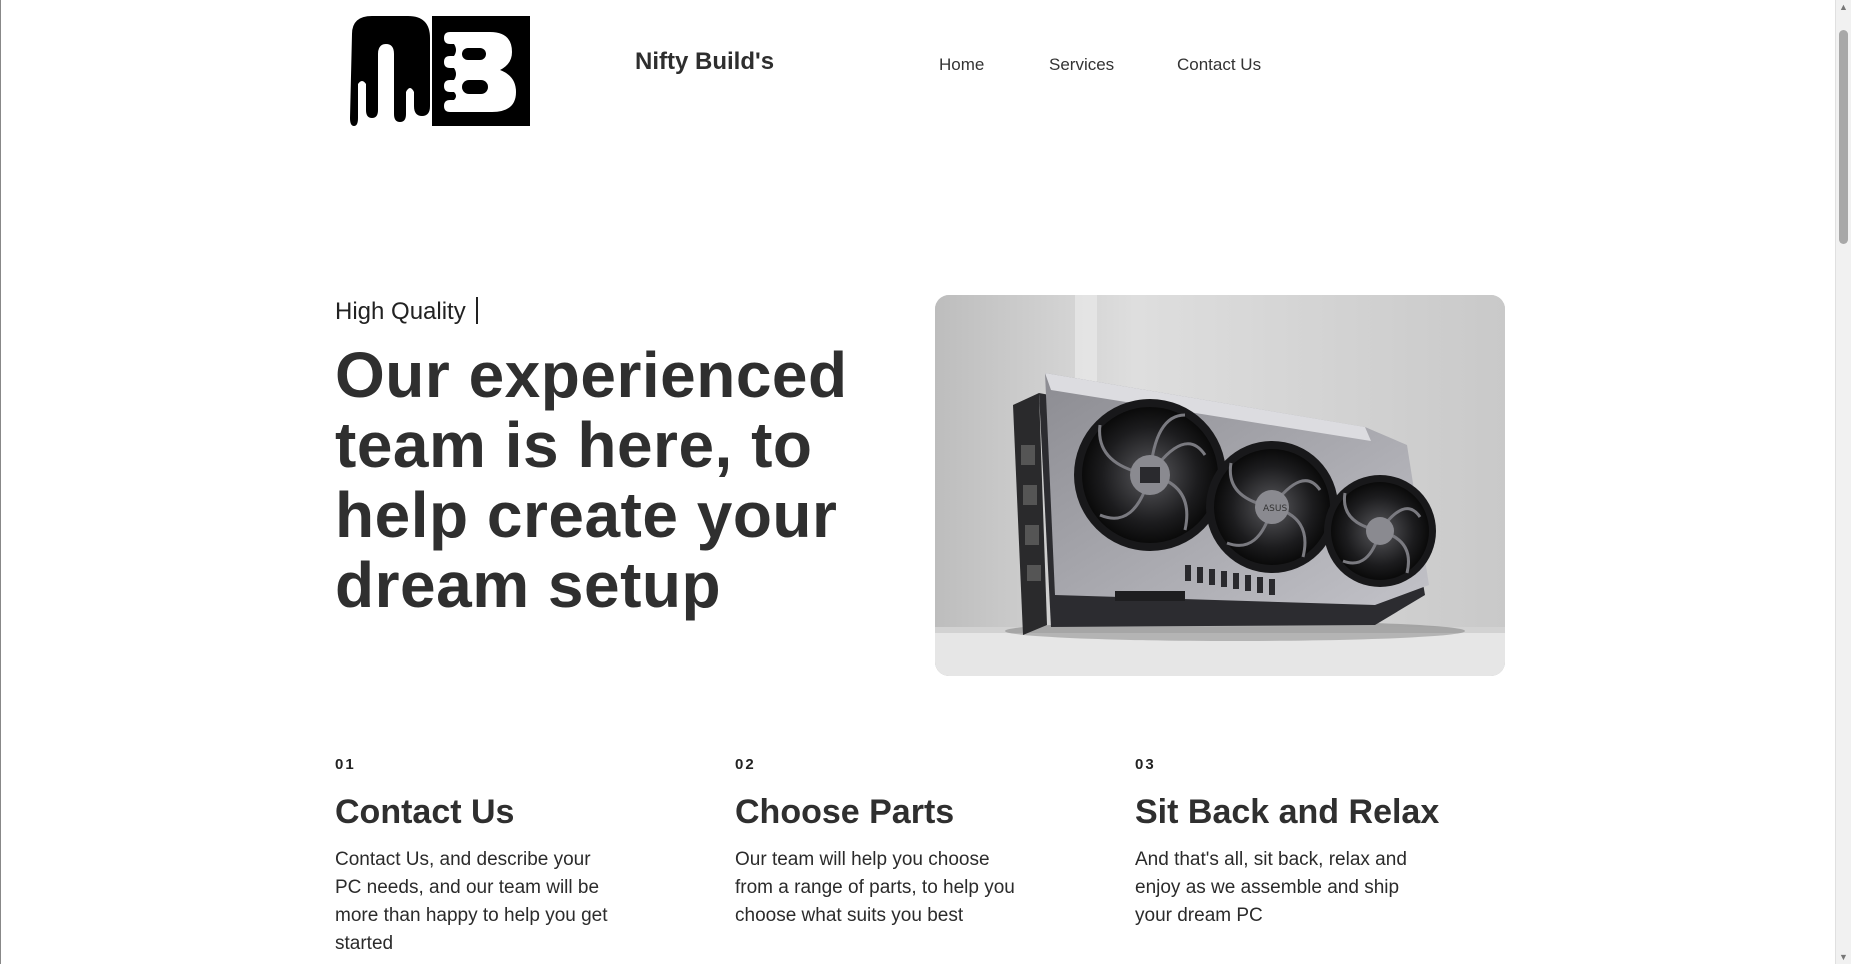 The image size is (1851, 964). Describe the element at coordinates (1843, 482) in the screenshot. I see `vertical-scrollbar: ▲ ▼` at that location.